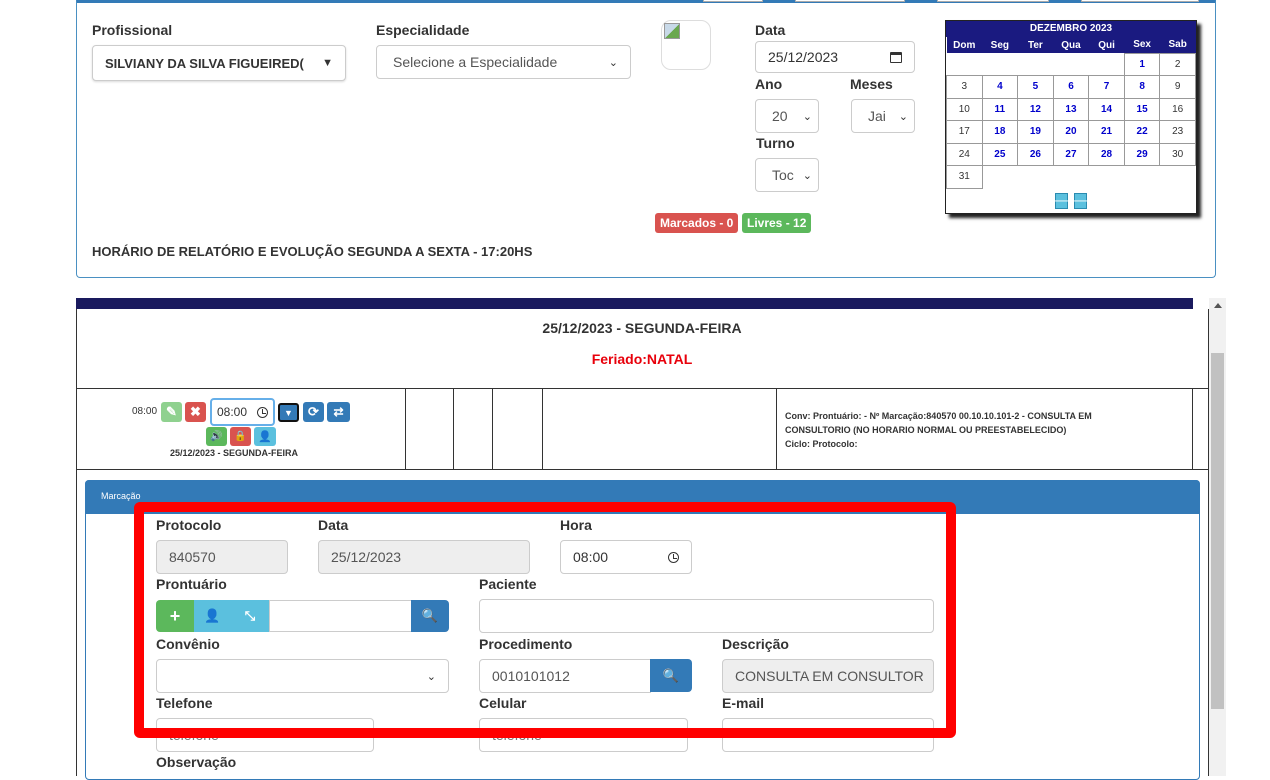  I want to click on booking-panel-title: Marcação, so click(121, 496).